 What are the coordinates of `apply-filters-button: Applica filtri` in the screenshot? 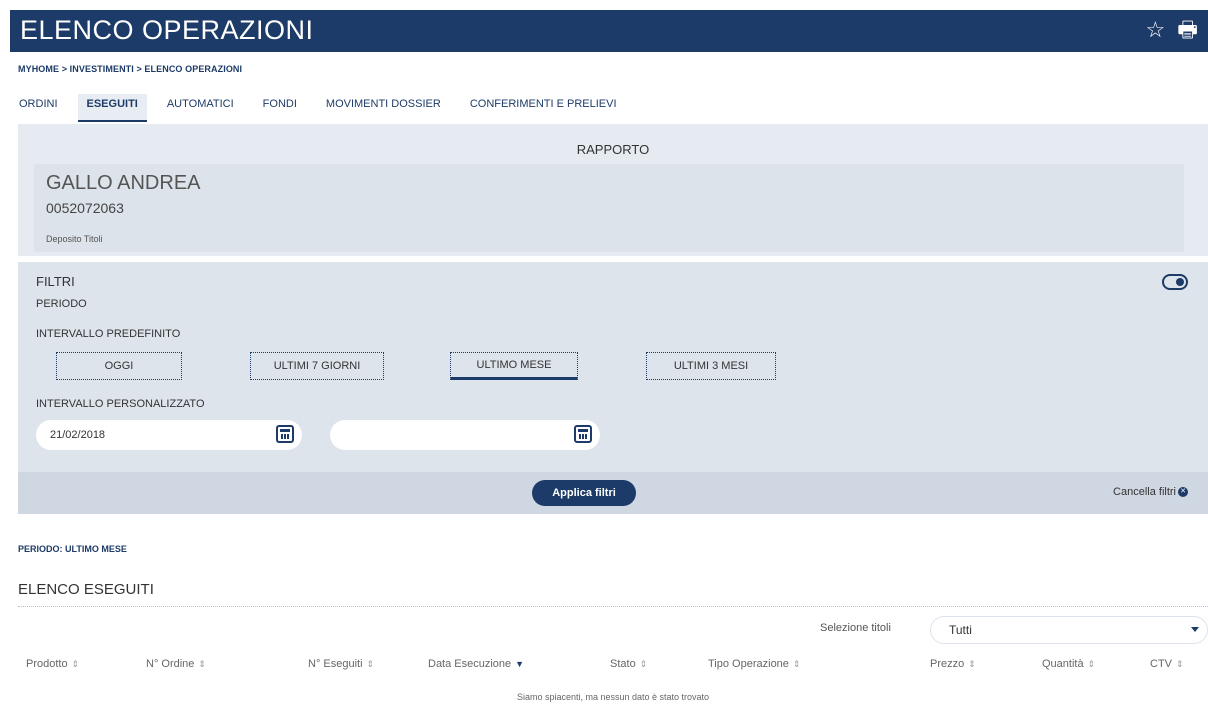 It's located at (584, 493).